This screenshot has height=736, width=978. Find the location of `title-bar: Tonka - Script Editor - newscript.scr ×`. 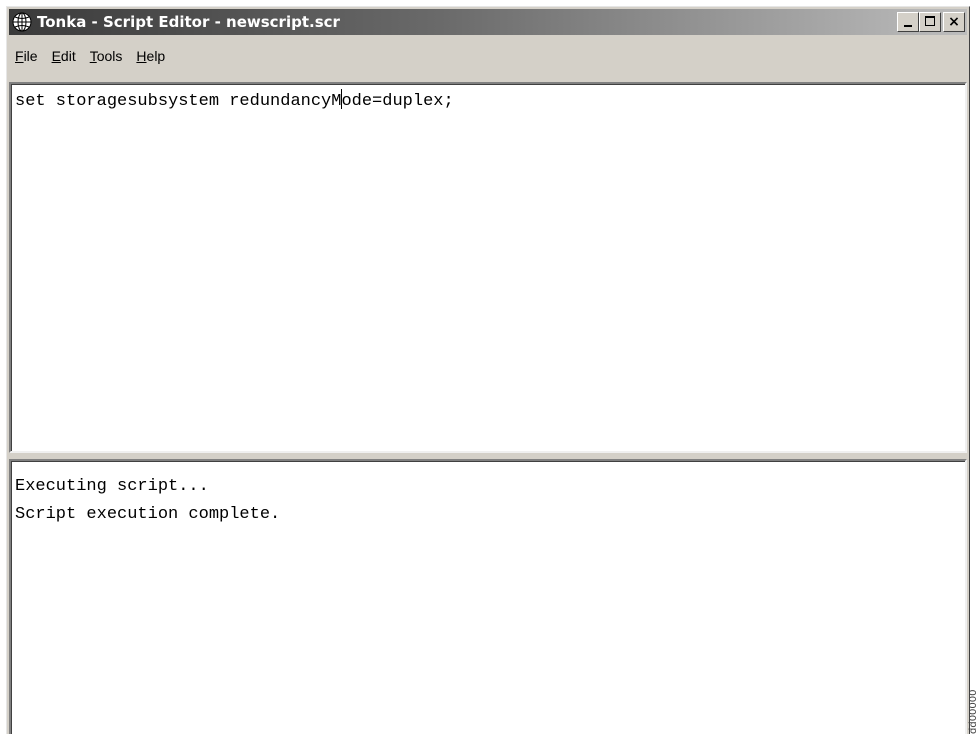

title-bar: Tonka - Script Editor - newscript.scr × is located at coordinates (488, 22).